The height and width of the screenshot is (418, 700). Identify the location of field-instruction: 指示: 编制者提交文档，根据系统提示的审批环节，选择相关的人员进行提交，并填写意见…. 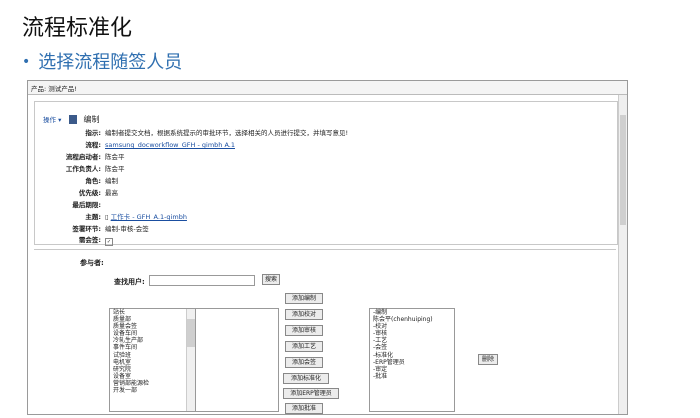
(217, 133).